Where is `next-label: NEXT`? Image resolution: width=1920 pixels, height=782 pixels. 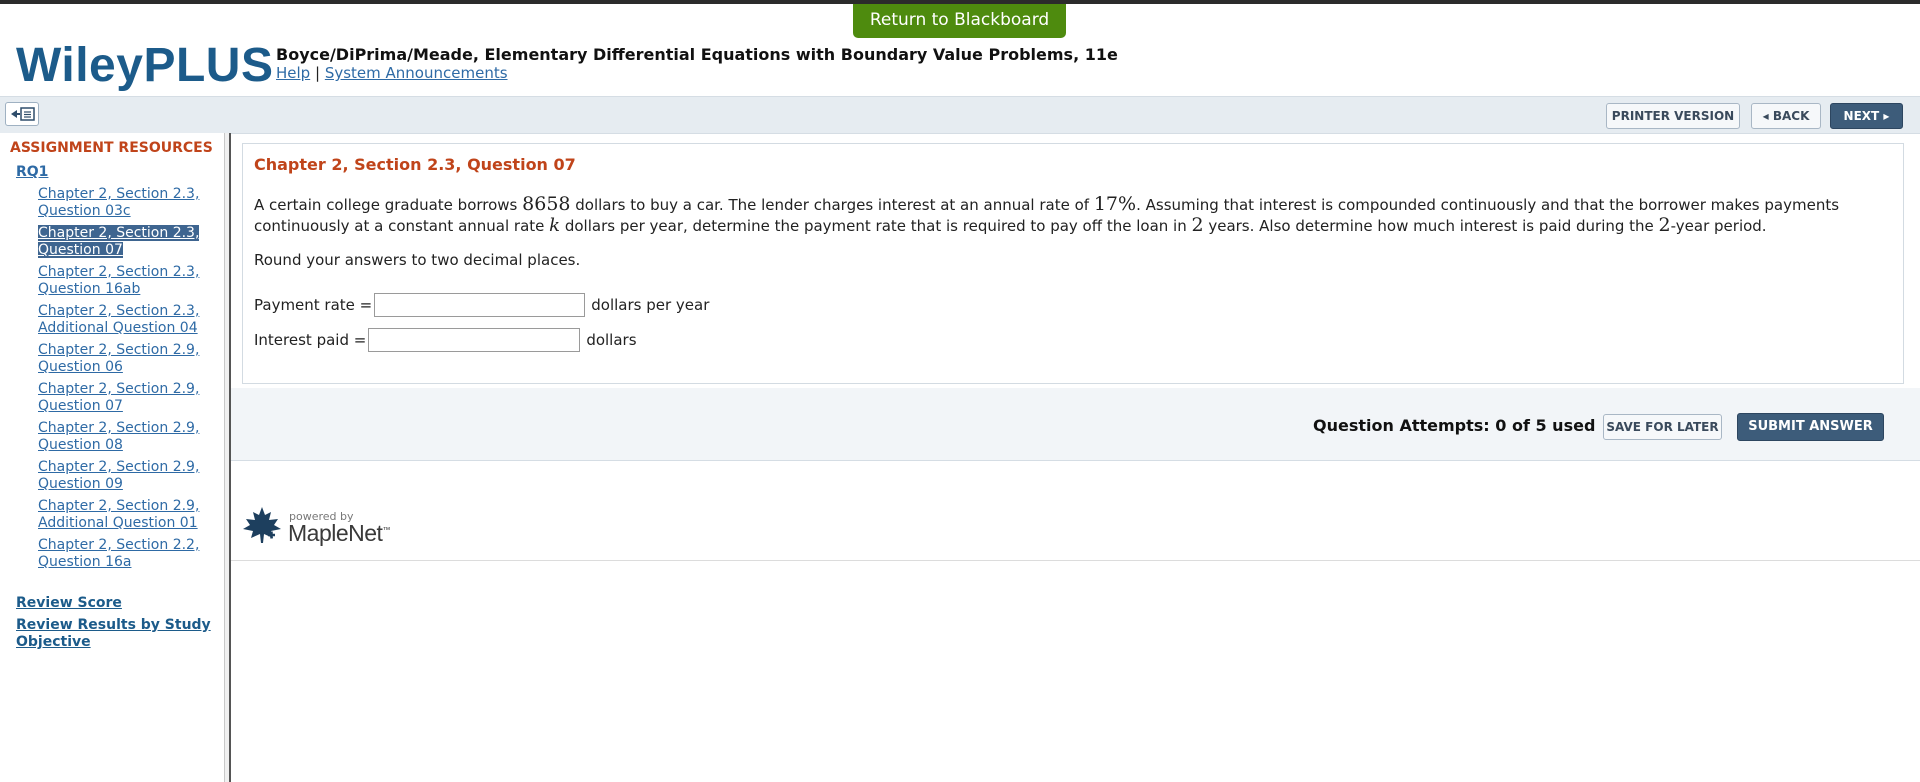
next-label: NEXT is located at coordinates (1861, 116).